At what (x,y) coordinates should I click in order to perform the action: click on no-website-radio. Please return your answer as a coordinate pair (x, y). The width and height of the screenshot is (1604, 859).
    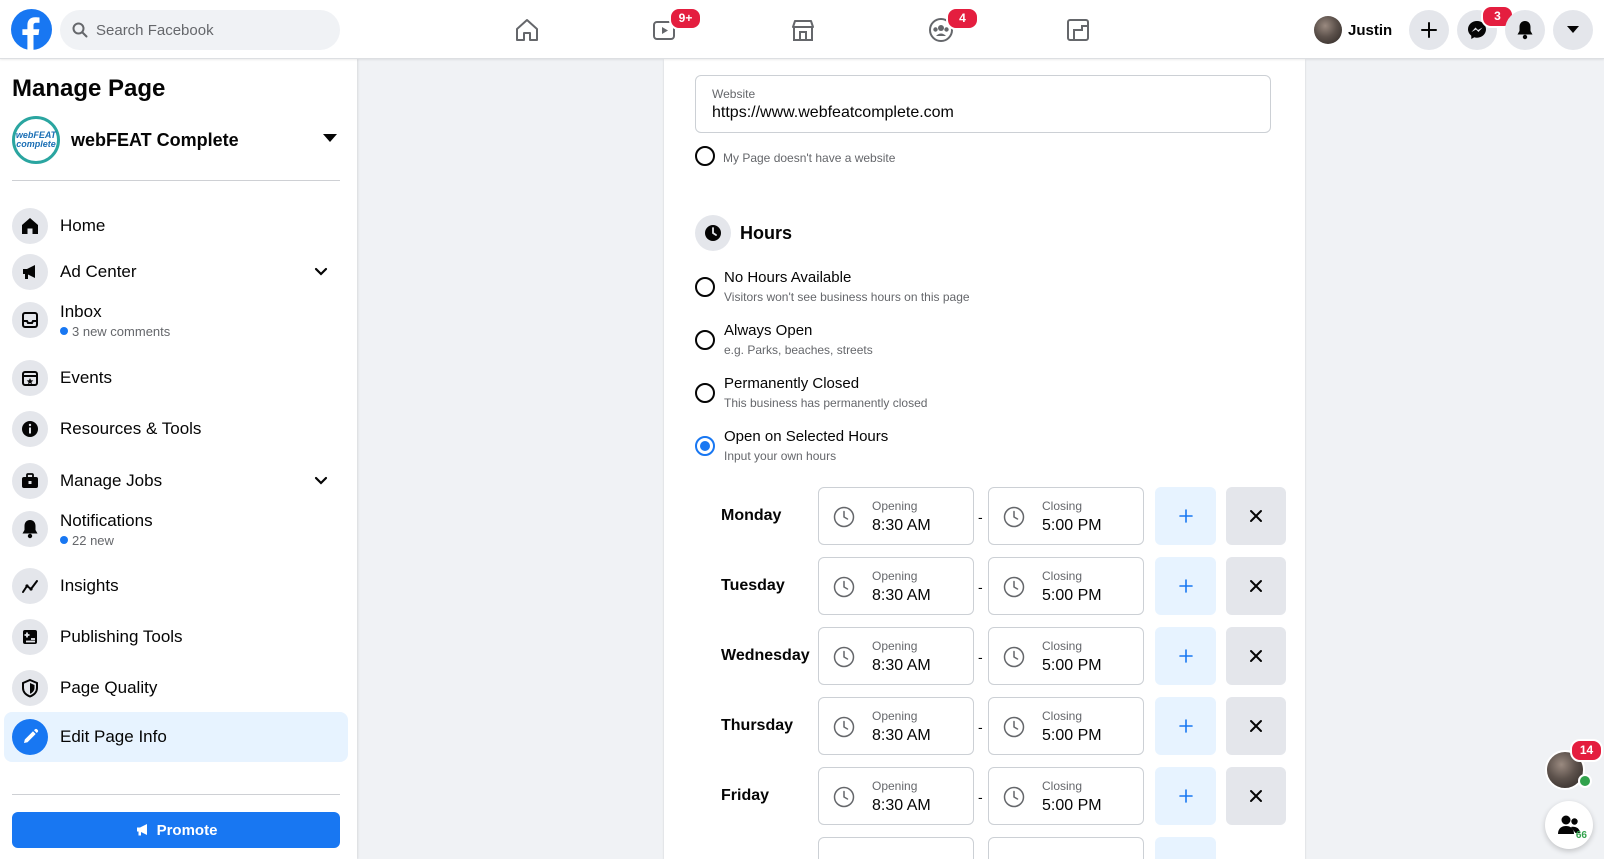
    Looking at the image, I should click on (705, 156).